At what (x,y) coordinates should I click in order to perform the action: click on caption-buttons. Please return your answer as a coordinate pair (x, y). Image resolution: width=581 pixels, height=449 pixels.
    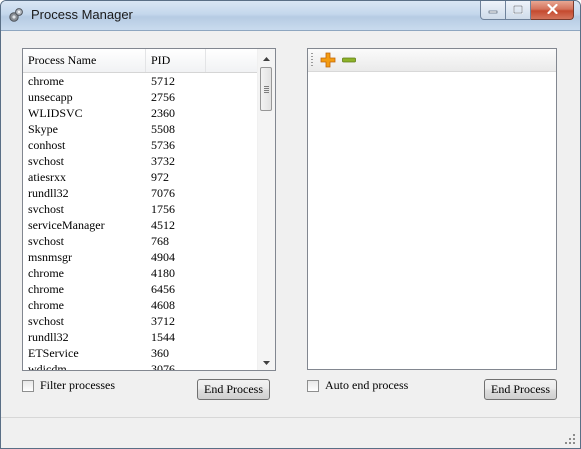
    Looking at the image, I should click on (527, 11).